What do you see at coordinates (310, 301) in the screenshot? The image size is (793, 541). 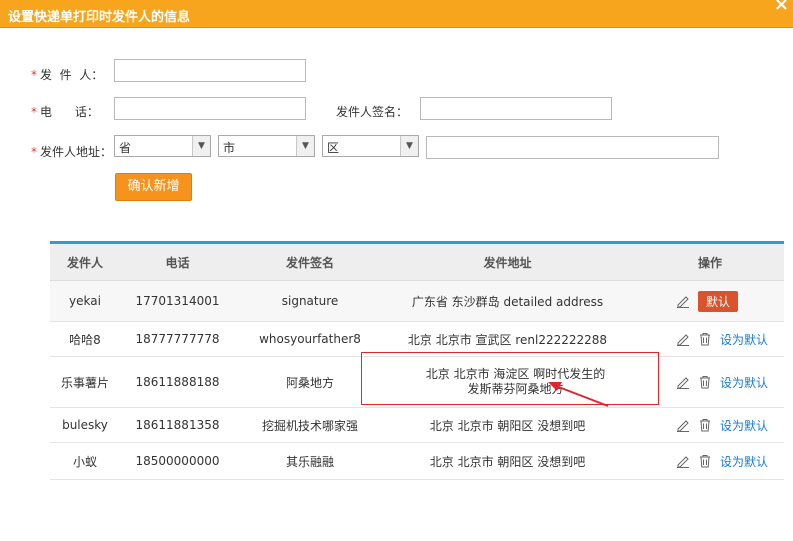 I see `row-signature: signature` at bounding box center [310, 301].